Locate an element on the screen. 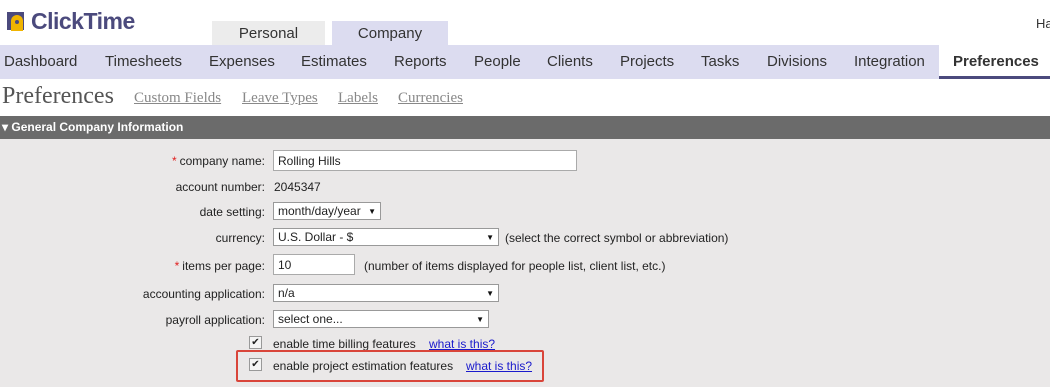 The width and height of the screenshot is (1050, 387). company-name-input is located at coordinates (425, 160).